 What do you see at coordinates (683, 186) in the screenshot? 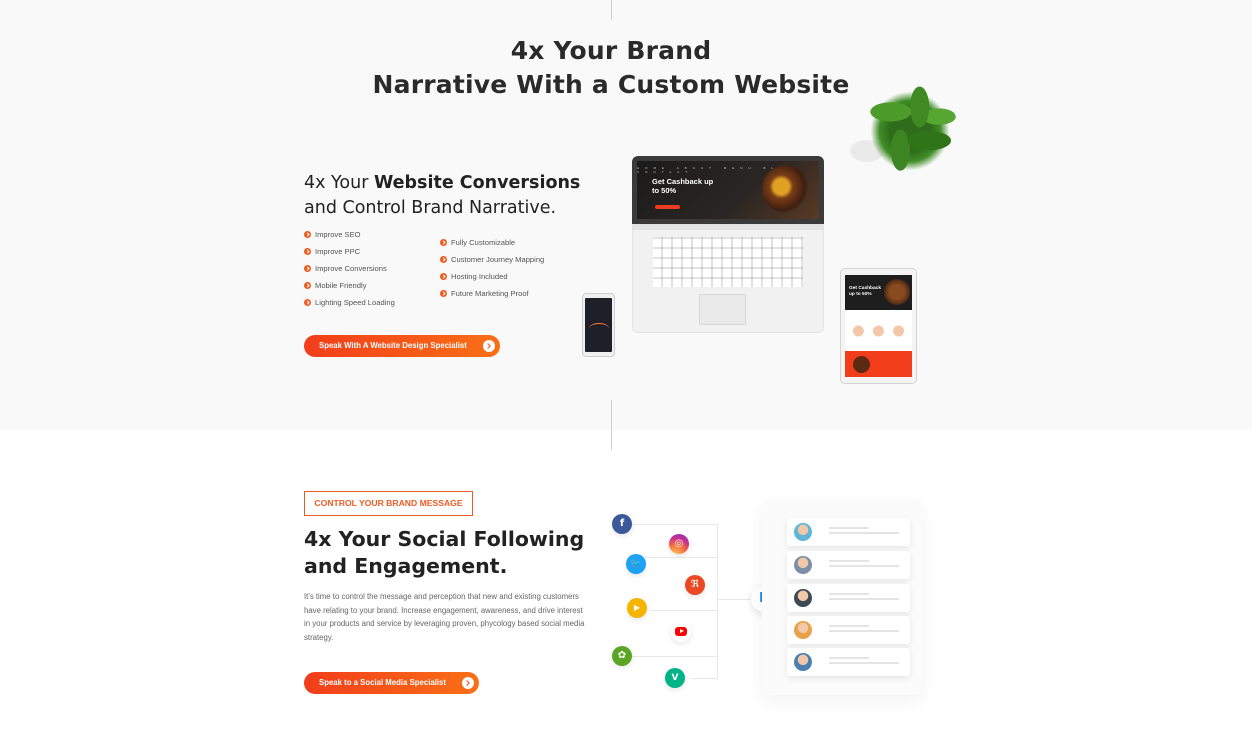
I see `laptop-promo-text: Get Cashback up to 50%` at bounding box center [683, 186].